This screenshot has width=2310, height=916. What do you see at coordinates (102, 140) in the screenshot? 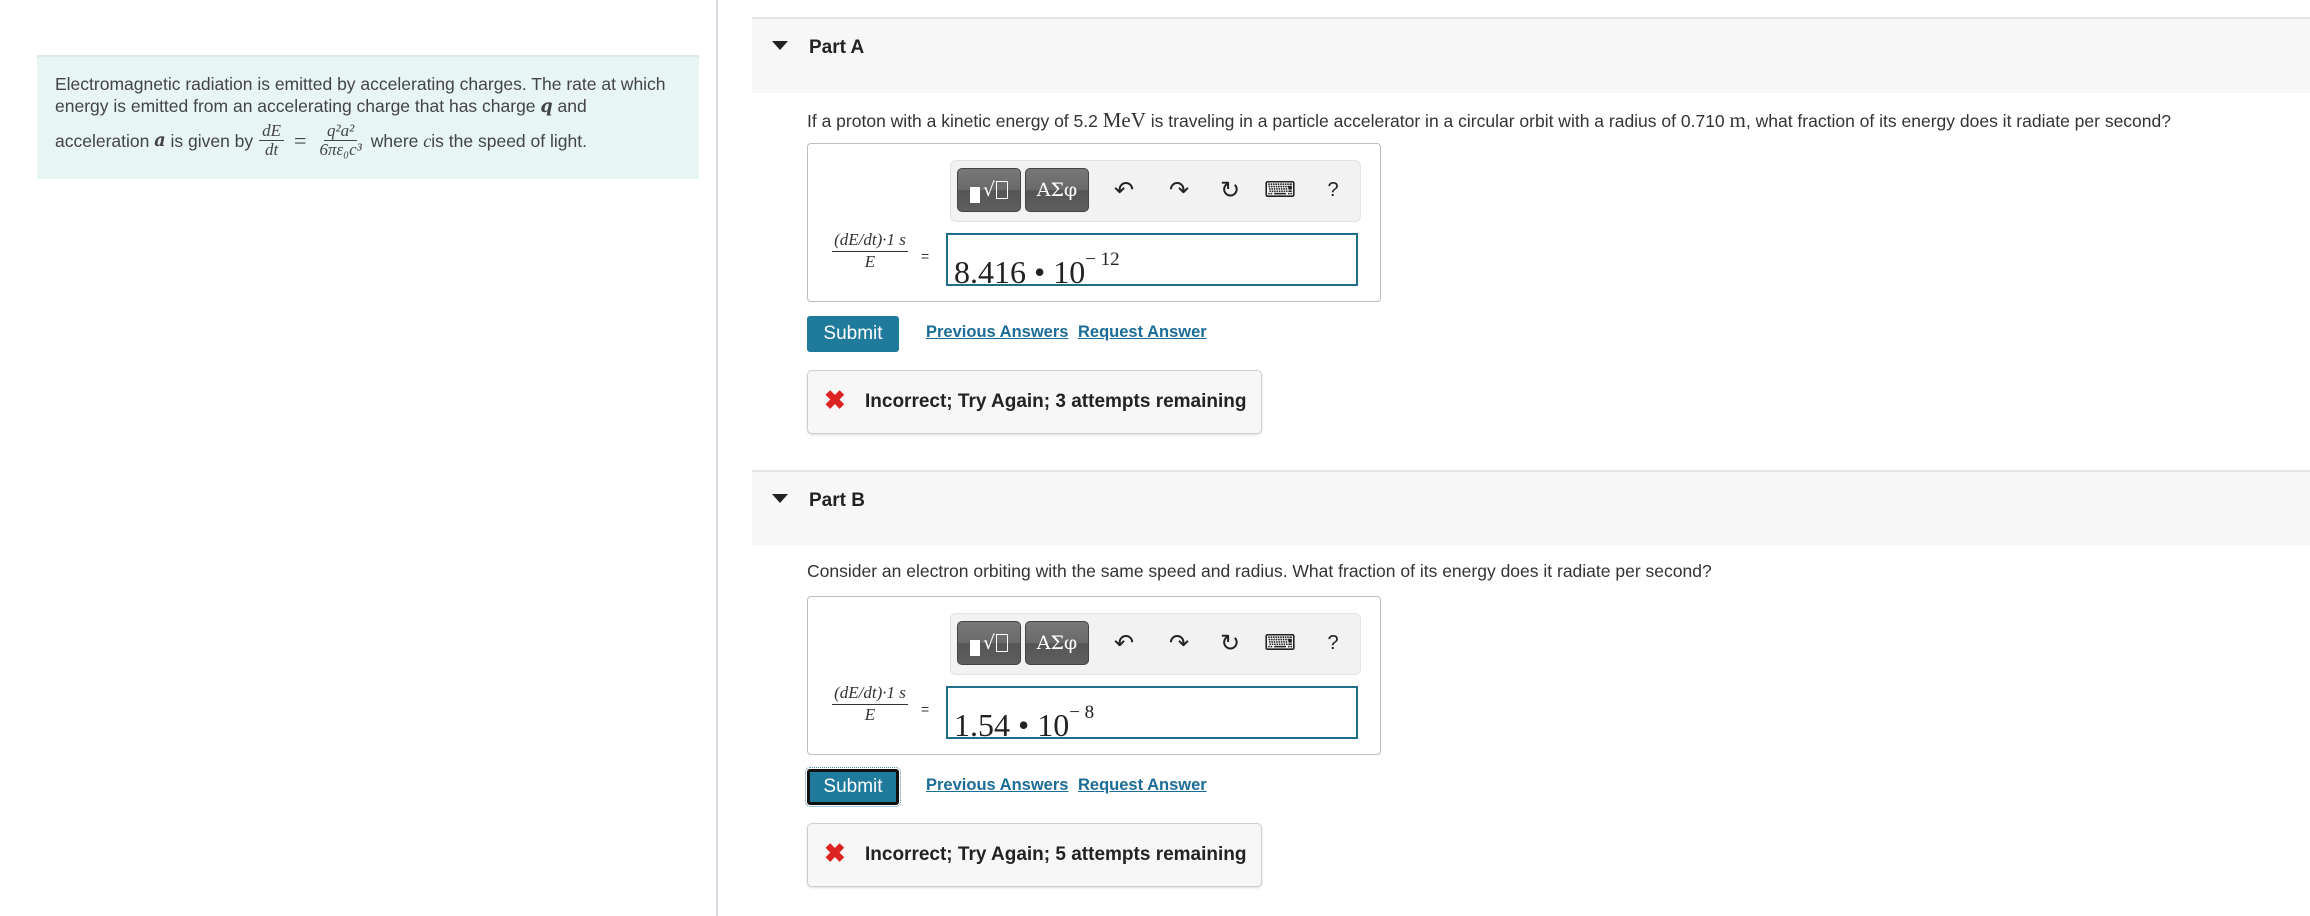
I see `intro-text: acceleration` at bounding box center [102, 140].